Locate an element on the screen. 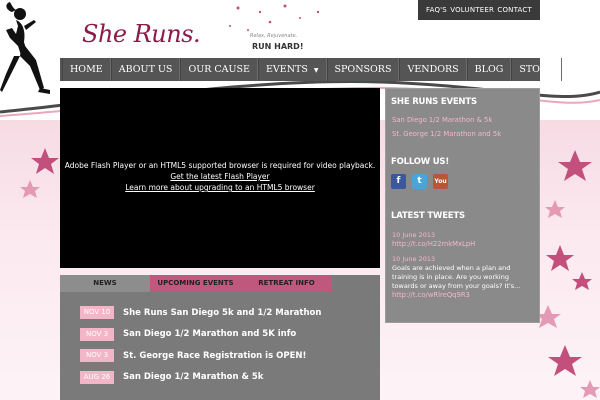  twitter-icon: t is located at coordinates (419, 181).